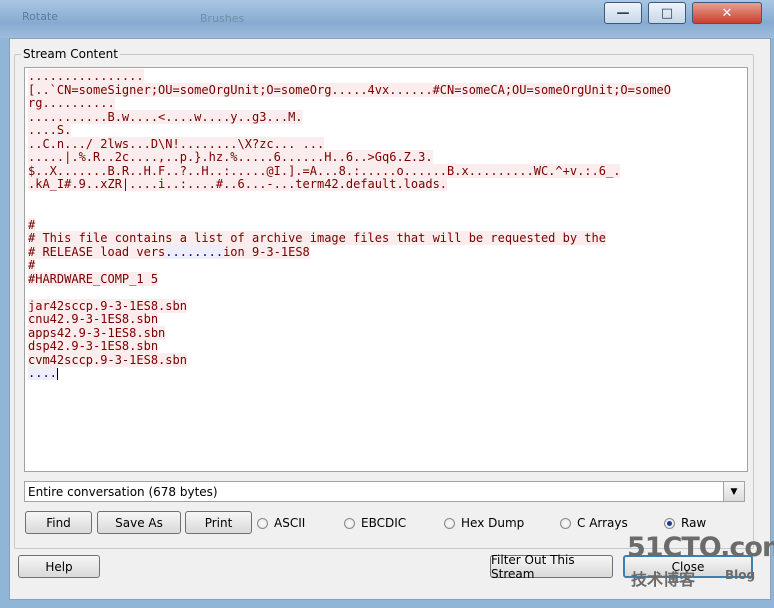  Describe the element at coordinates (565, 523) in the screenshot. I see `radio-dot-c-arrays` at that location.